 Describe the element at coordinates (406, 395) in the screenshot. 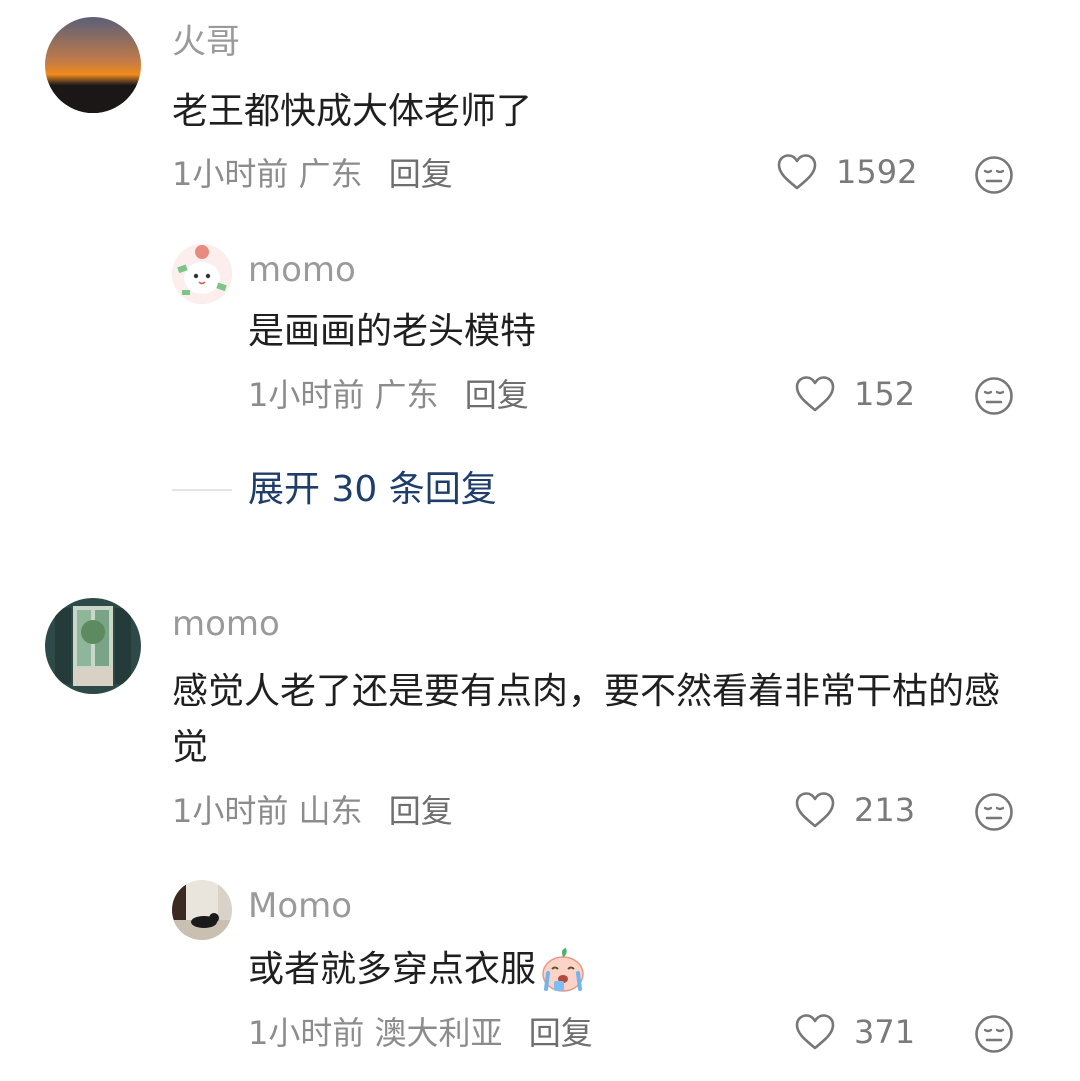

I see `reply-location: 广东` at that location.